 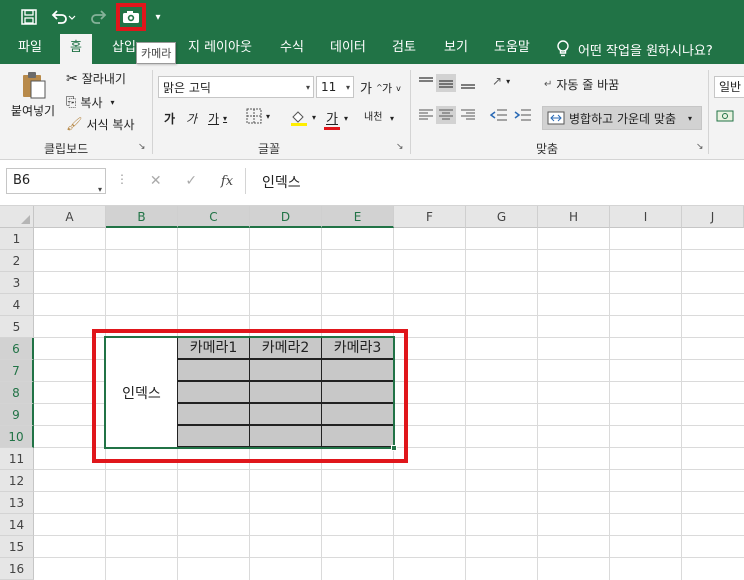 What do you see at coordinates (220, 49) in the screenshot?
I see `tab-page-layout: 지 레이아웃` at bounding box center [220, 49].